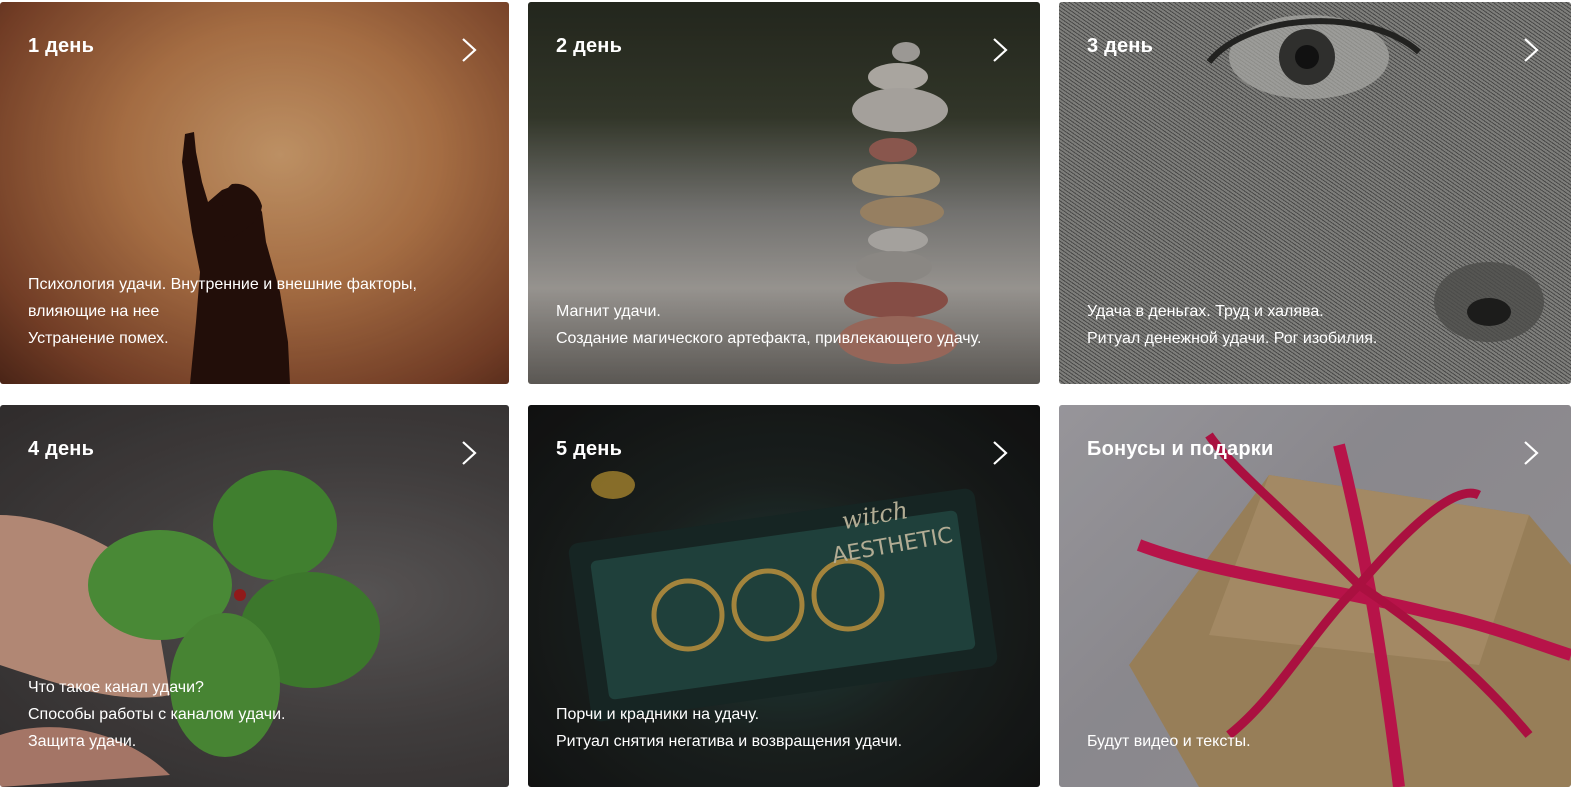 The width and height of the screenshot is (1571, 791). What do you see at coordinates (61, 449) in the screenshot?
I see `card-title: 4 день` at bounding box center [61, 449].